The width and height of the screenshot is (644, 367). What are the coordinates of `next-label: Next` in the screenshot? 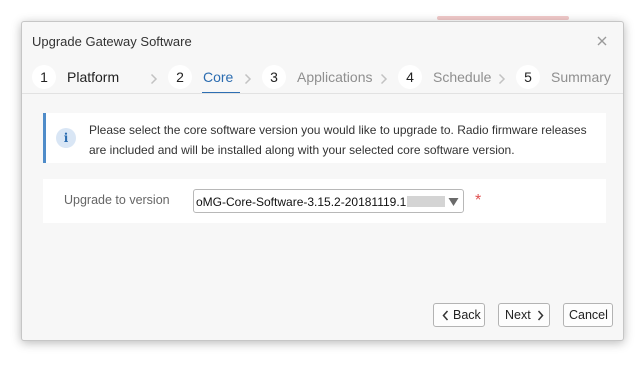 It's located at (518, 315).